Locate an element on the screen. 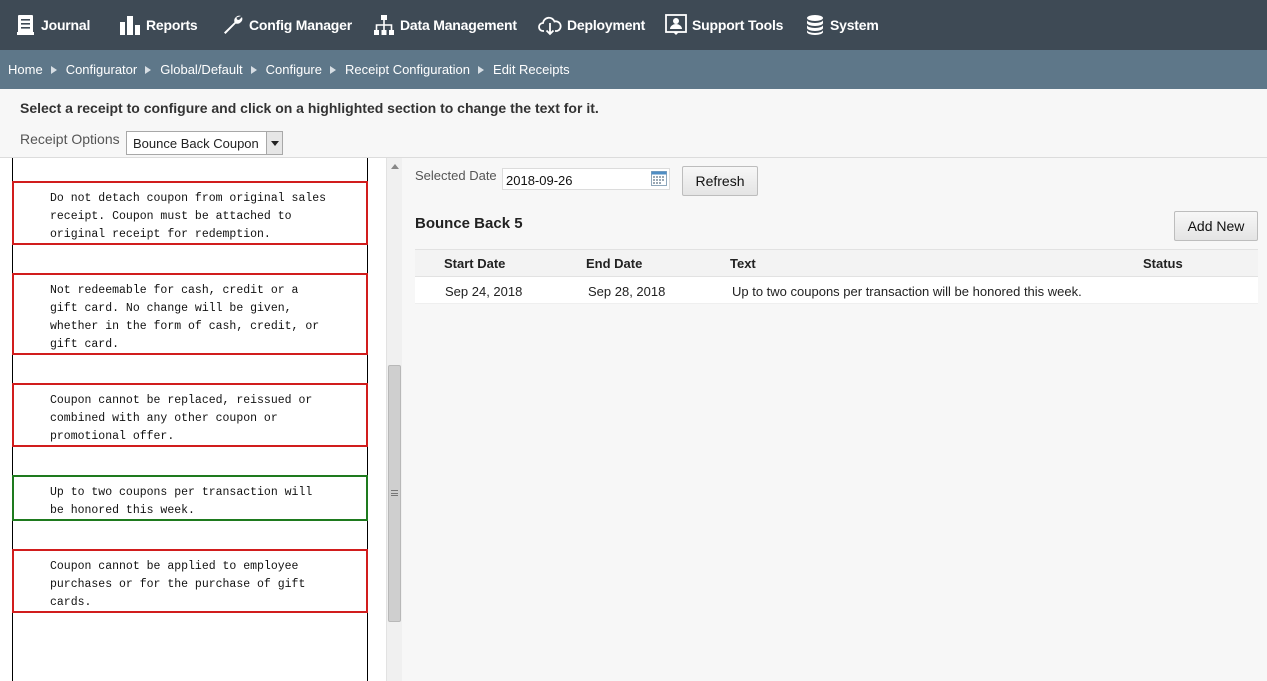 The height and width of the screenshot is (681, 1267). nav-support-tools-label: Support Tools is located at coordinates (738, 25).